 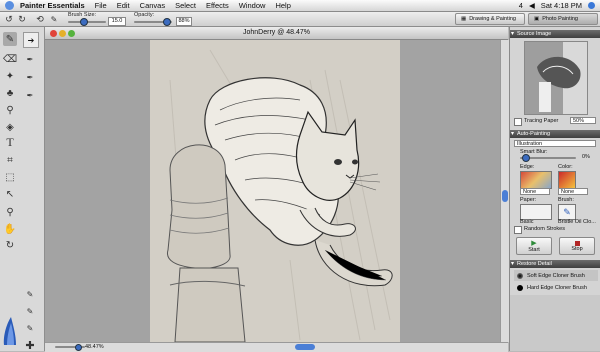 What do you see at coordinates (561, 5) in the screenshot?
I see `menubar-clock: Sat 4:18 PM` at bounding box center [561, 5].